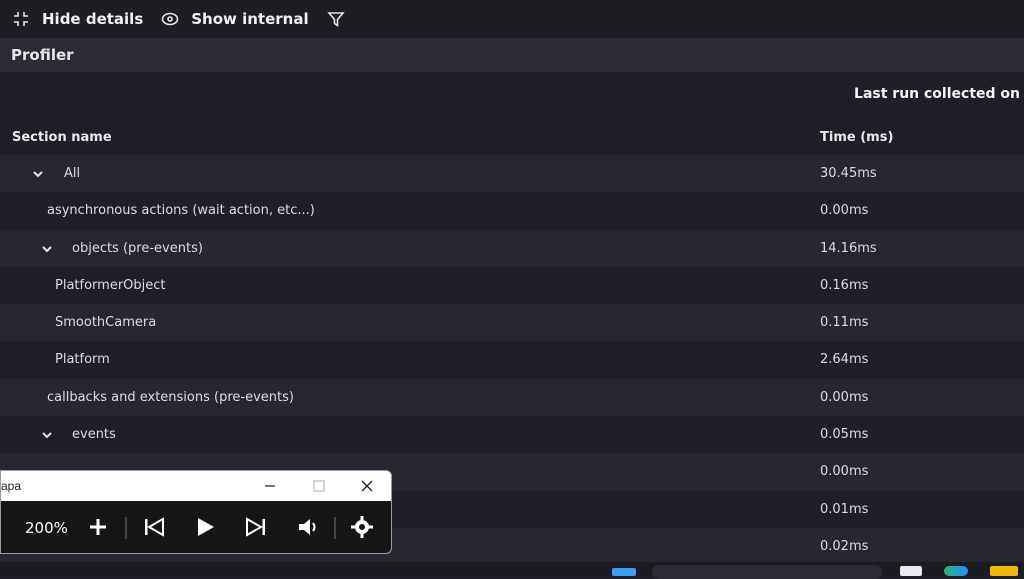 This screenshot has height=579, width=1024. What do you see at coordinates (844, 509) in the screenshot?
I see `row-time: 0.01ms` at bounding box center [844, 509].